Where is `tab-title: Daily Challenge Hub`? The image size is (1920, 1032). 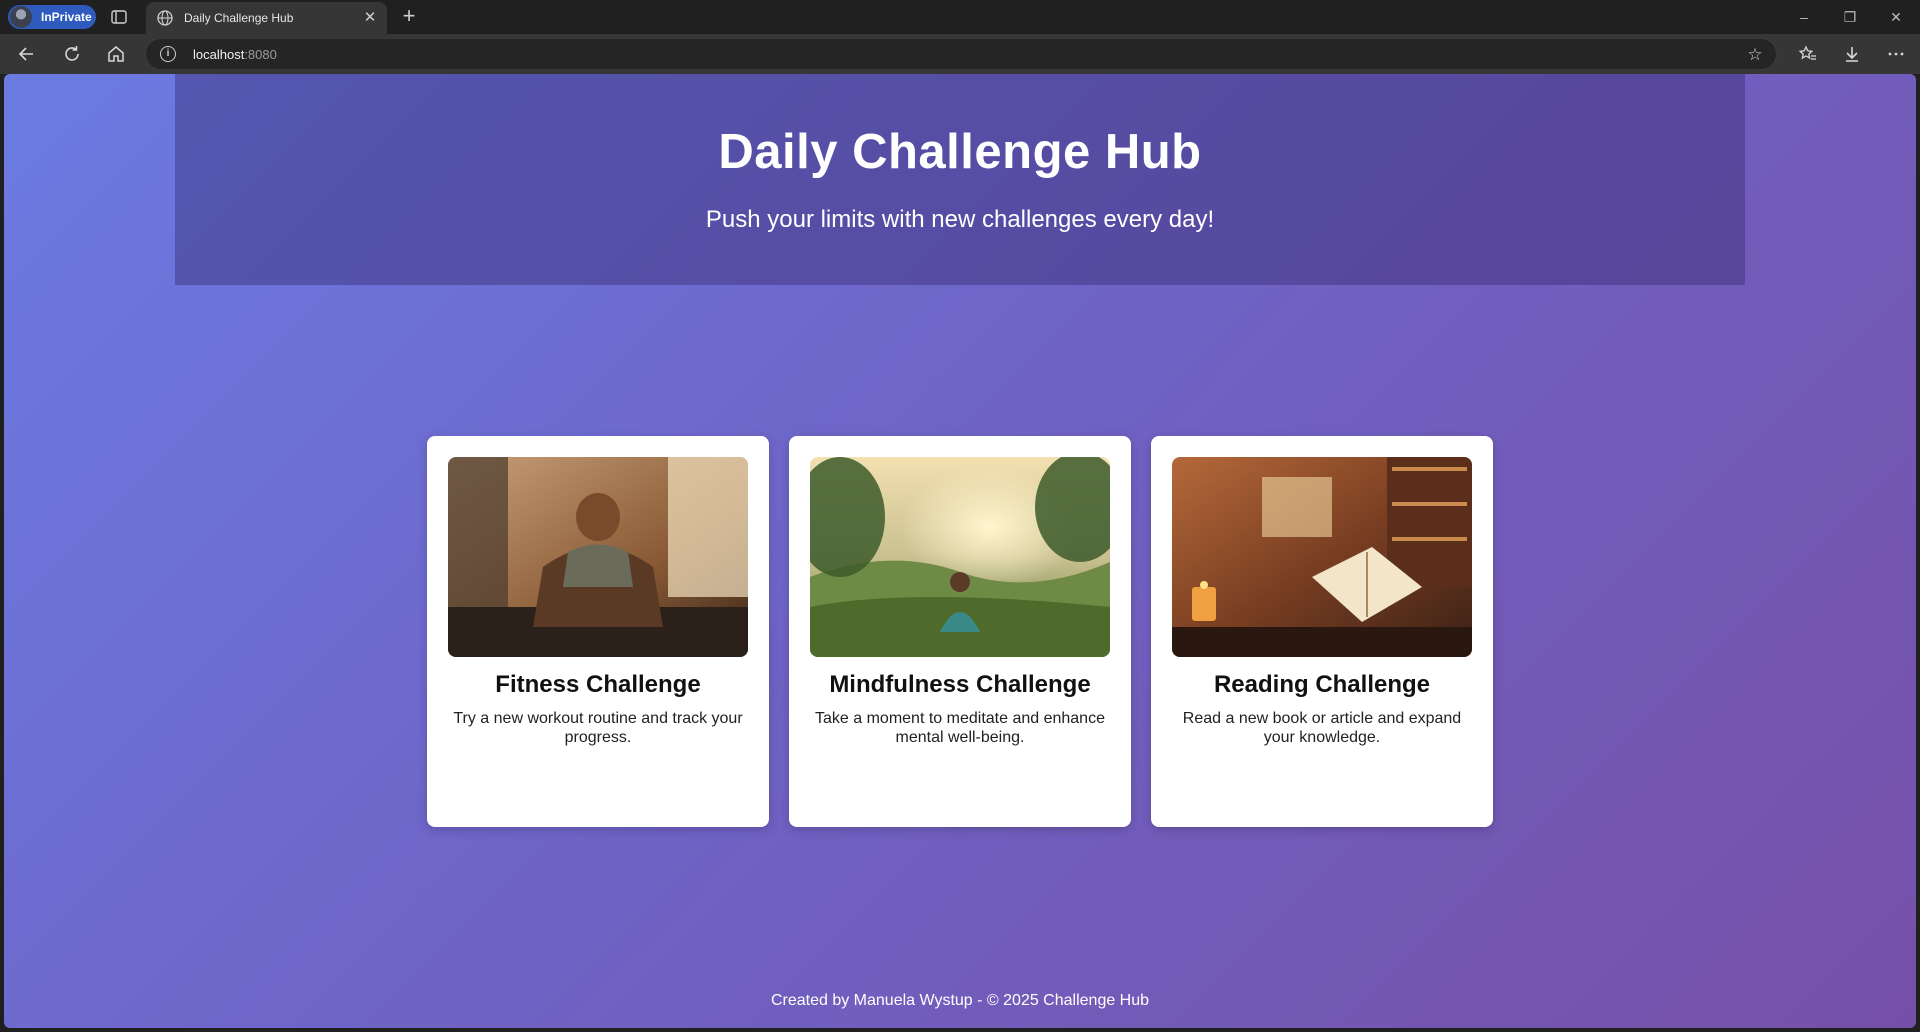
tab-title: Daily Challenge Hub is located at coordinates (239, 18).